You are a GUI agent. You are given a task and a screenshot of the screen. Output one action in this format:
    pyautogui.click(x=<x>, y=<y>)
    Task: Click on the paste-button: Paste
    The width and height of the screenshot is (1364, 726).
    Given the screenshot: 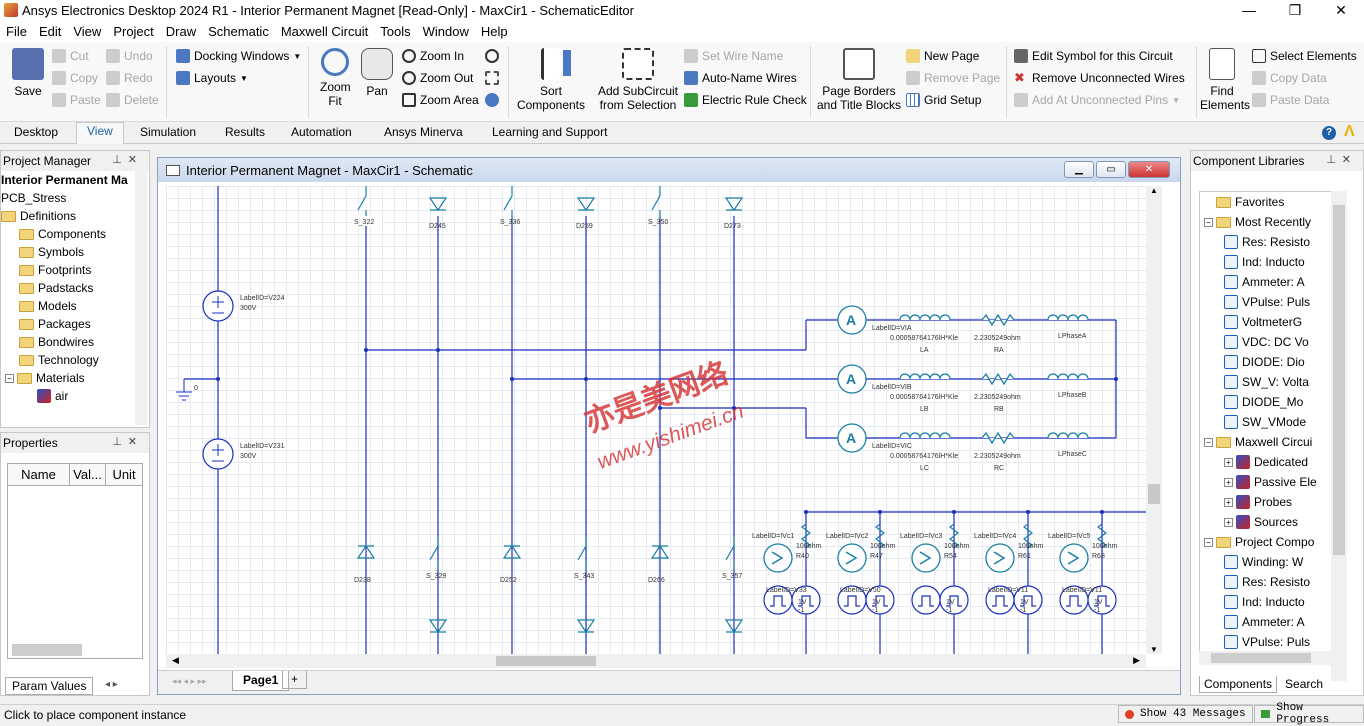 What is the action you would take?
    pyautogui.click(x=76, y=100)
    